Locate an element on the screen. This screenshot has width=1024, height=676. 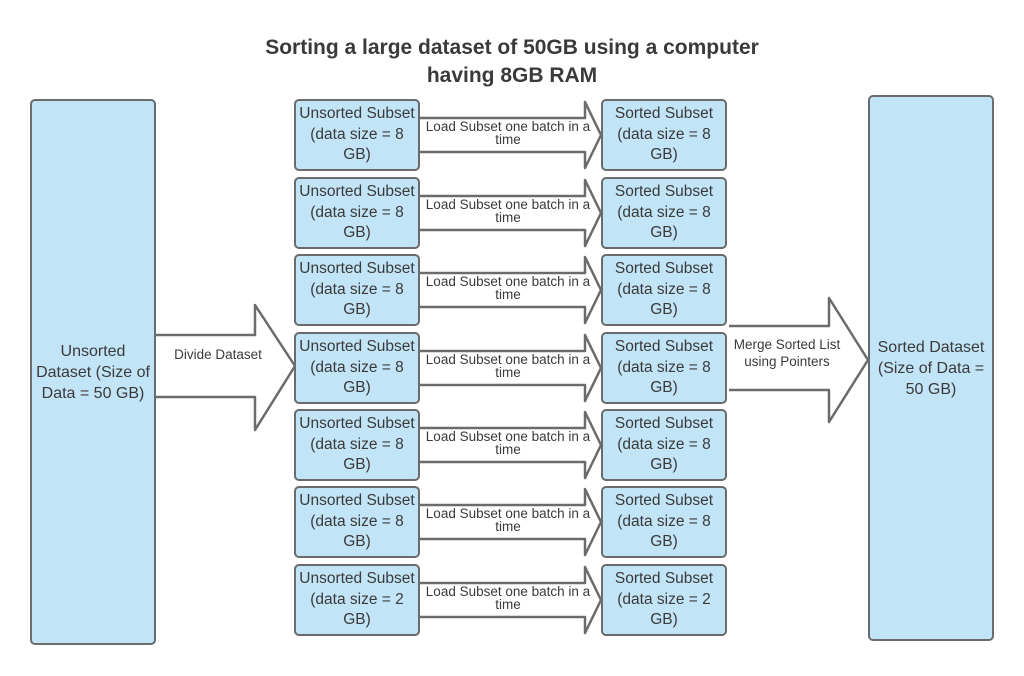
unsorted-subset-label: Unsorted Subset (data size = 2 GB) is located at coordinates (357, 599).